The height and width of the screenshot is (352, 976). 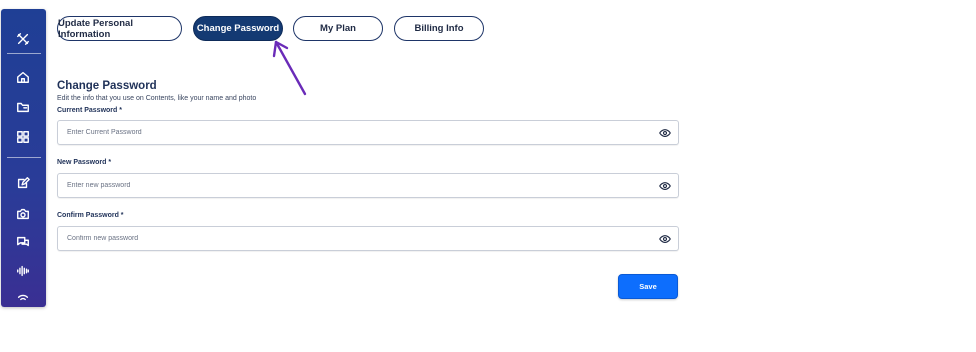 What do you see at coordinates (23, 271) in the screenshot?
I see `audio-wave-icon` at bounding box center [23, 271].